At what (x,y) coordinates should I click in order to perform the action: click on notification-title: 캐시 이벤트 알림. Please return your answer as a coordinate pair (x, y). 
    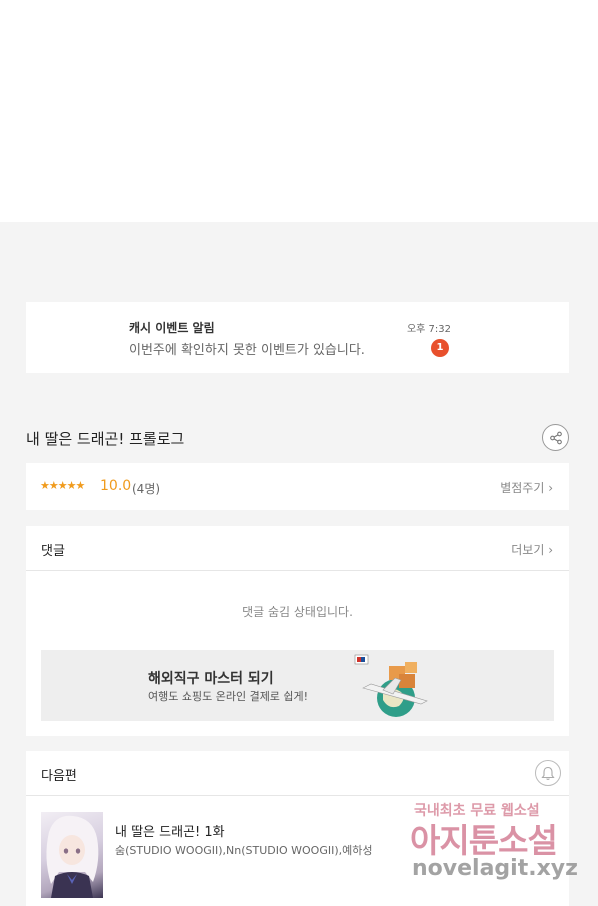
    Looking at the image, I should click on (172, 328).